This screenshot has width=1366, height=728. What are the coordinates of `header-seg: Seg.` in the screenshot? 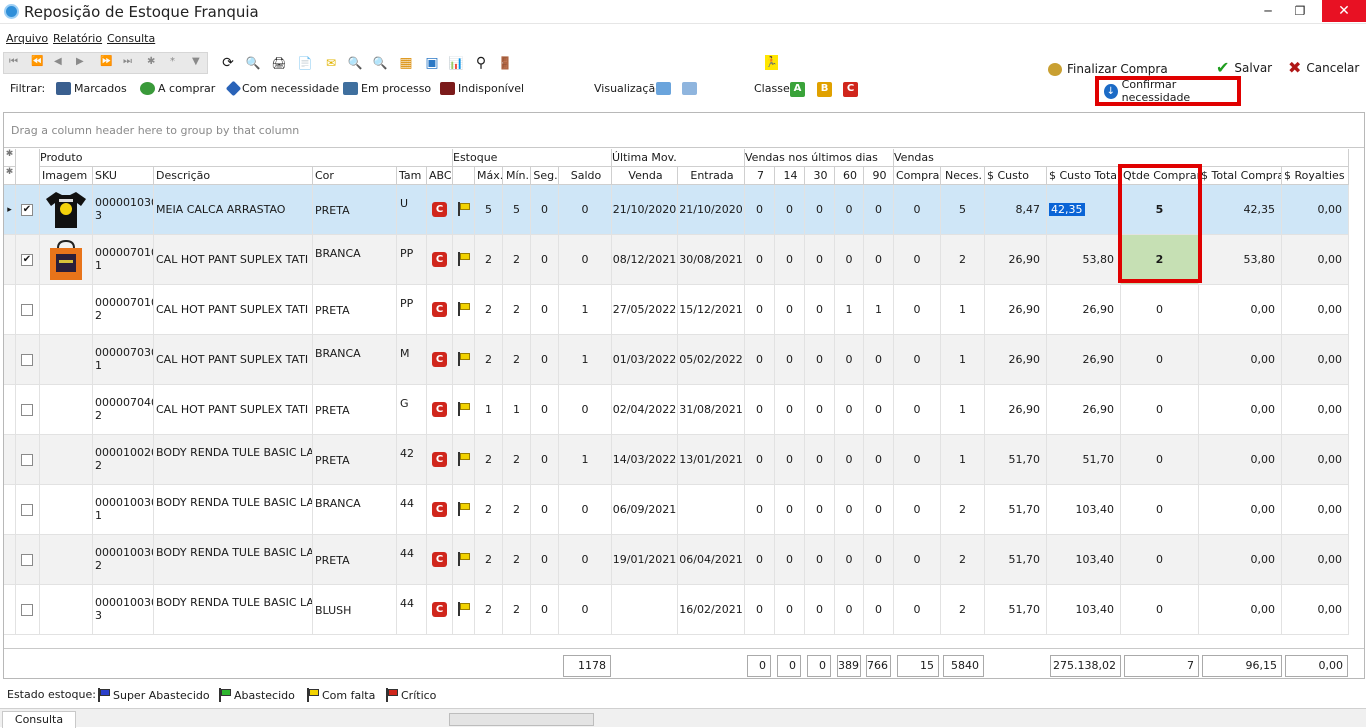 It's located at (545, 176).